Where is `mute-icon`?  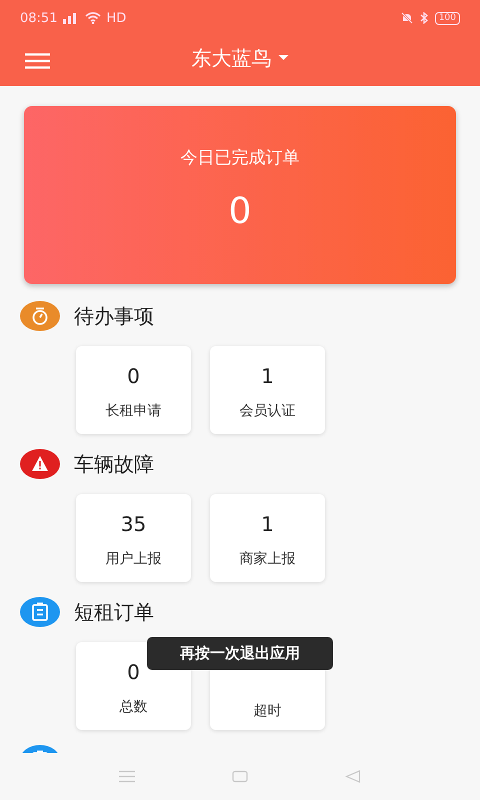 mute-icon is located at coordinates (406, 18).